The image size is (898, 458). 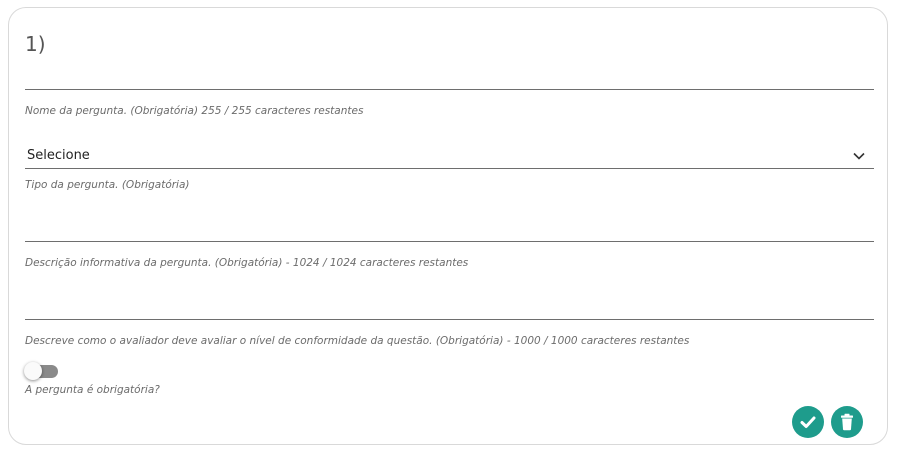 What do you see at coordinates (33, 371) in the screenshot?
I see `toggle-knob` at bounding box center [33, 371].